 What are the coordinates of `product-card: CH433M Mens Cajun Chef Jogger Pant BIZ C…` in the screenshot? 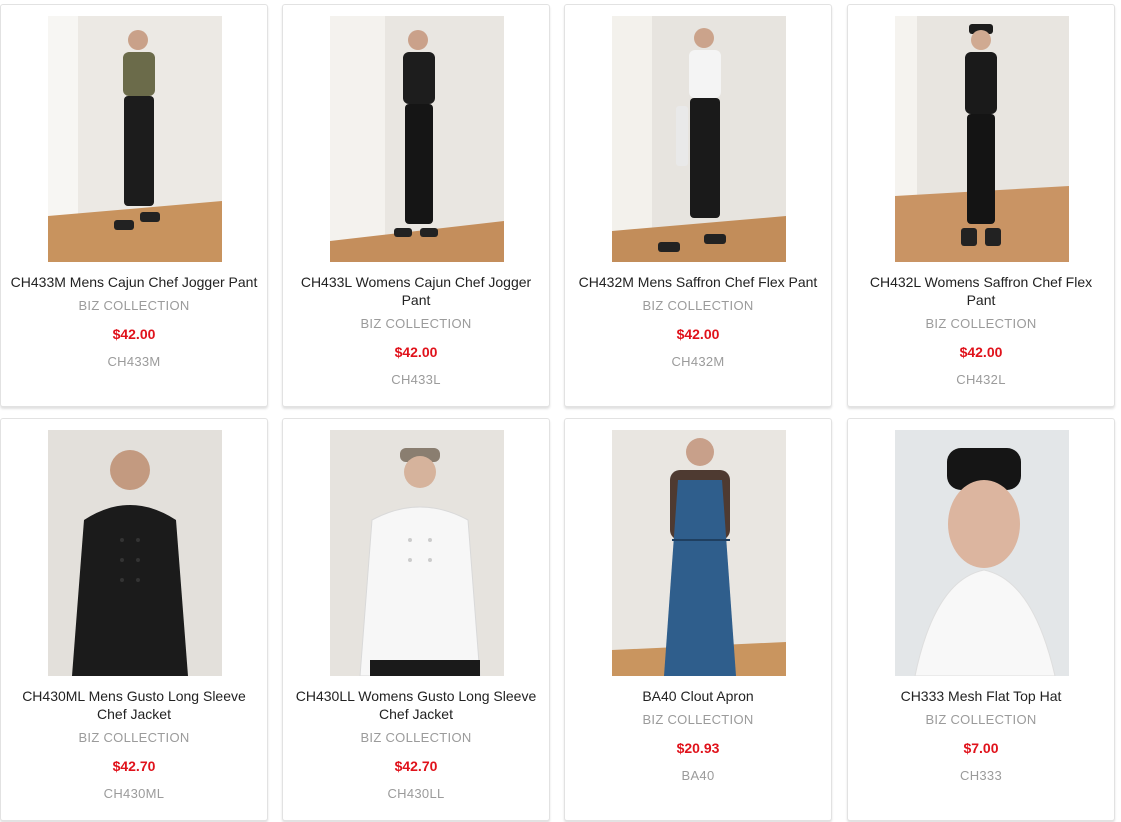 It's located at (134, 205).